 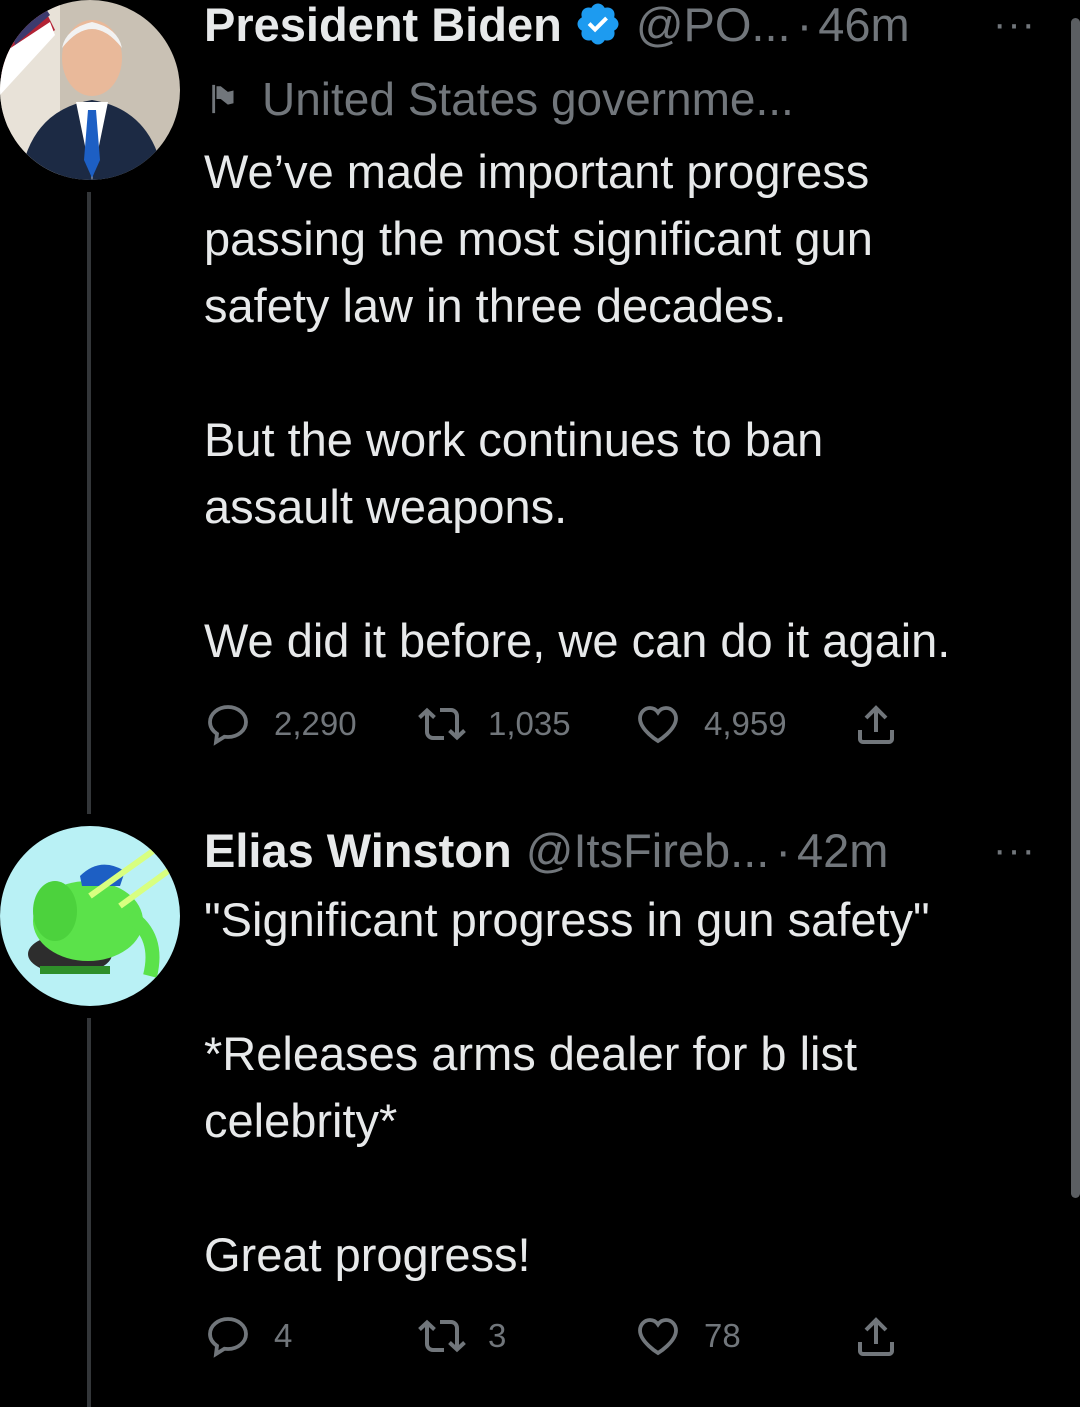 What do you see at coordinates (497, 1335) in the screenshot?
I see `retweet-count: 3` at bounding box center [497, 1335].